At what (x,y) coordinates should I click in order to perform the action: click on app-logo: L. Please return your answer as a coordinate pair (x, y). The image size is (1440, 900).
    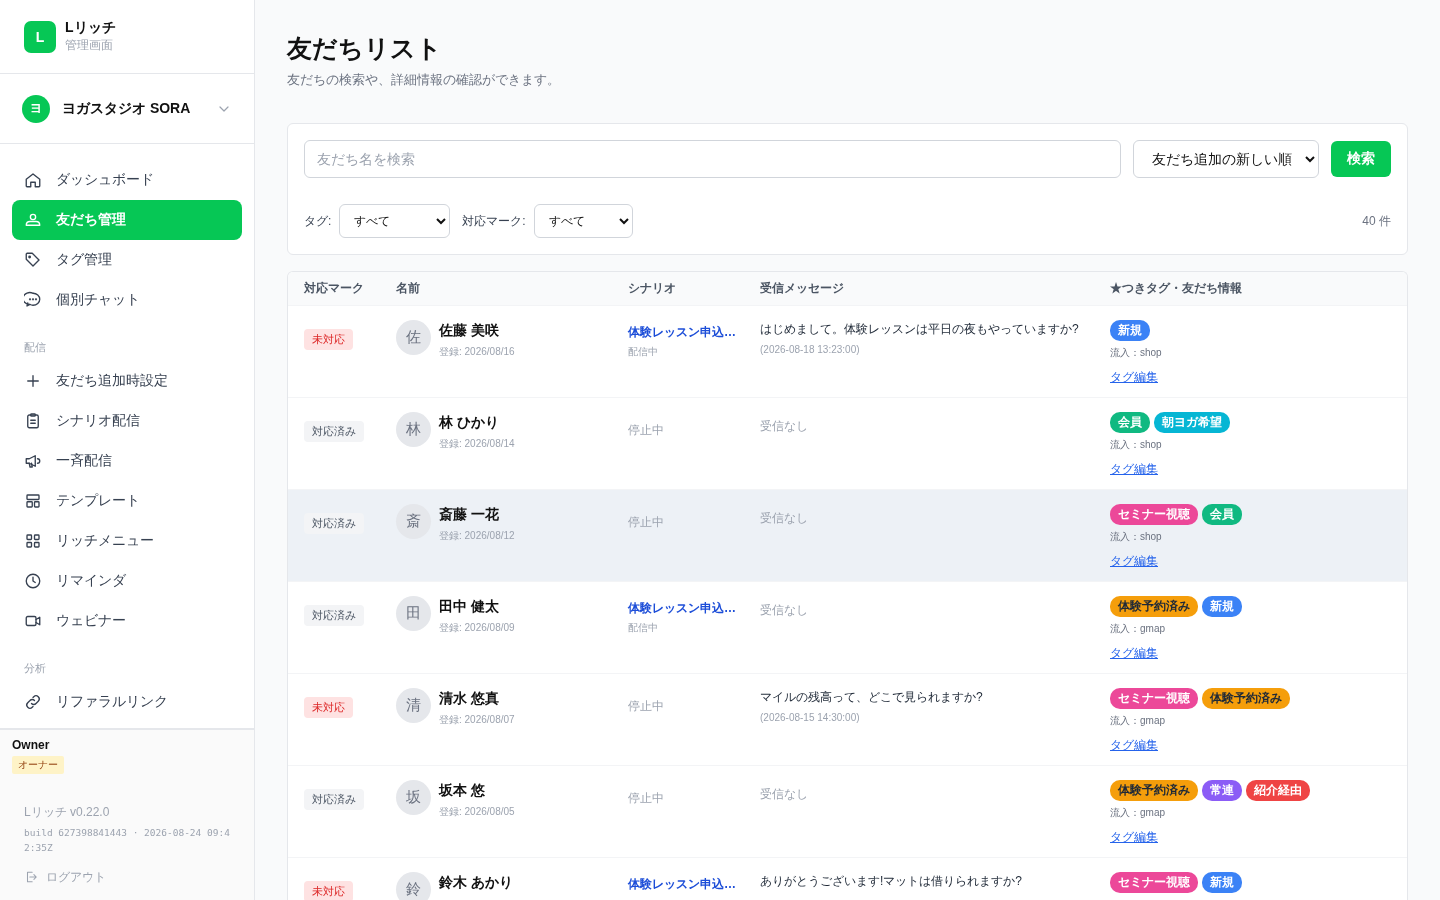
    Looking at the image, I should click on (40, 36).